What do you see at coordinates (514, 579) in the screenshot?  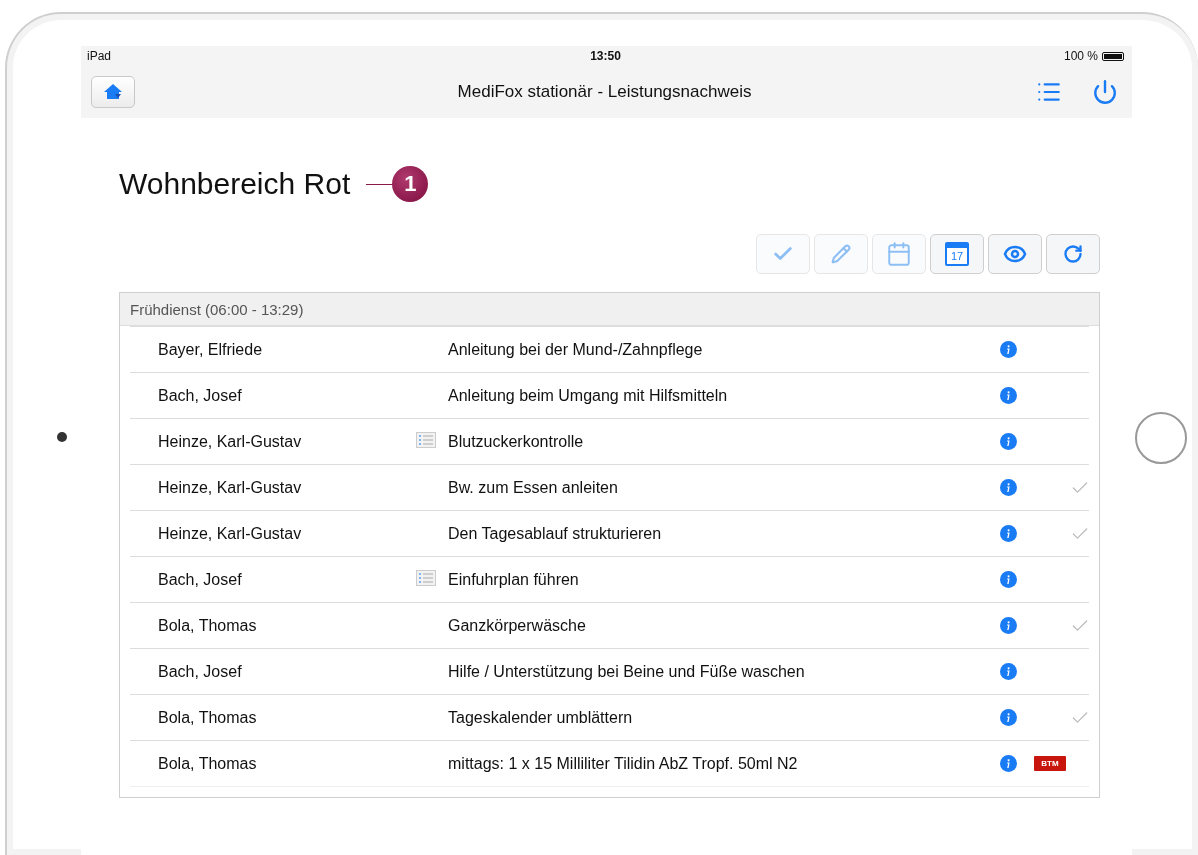 I see `task-name: Einfuhrplan führen` at bounding box center [514, 579].